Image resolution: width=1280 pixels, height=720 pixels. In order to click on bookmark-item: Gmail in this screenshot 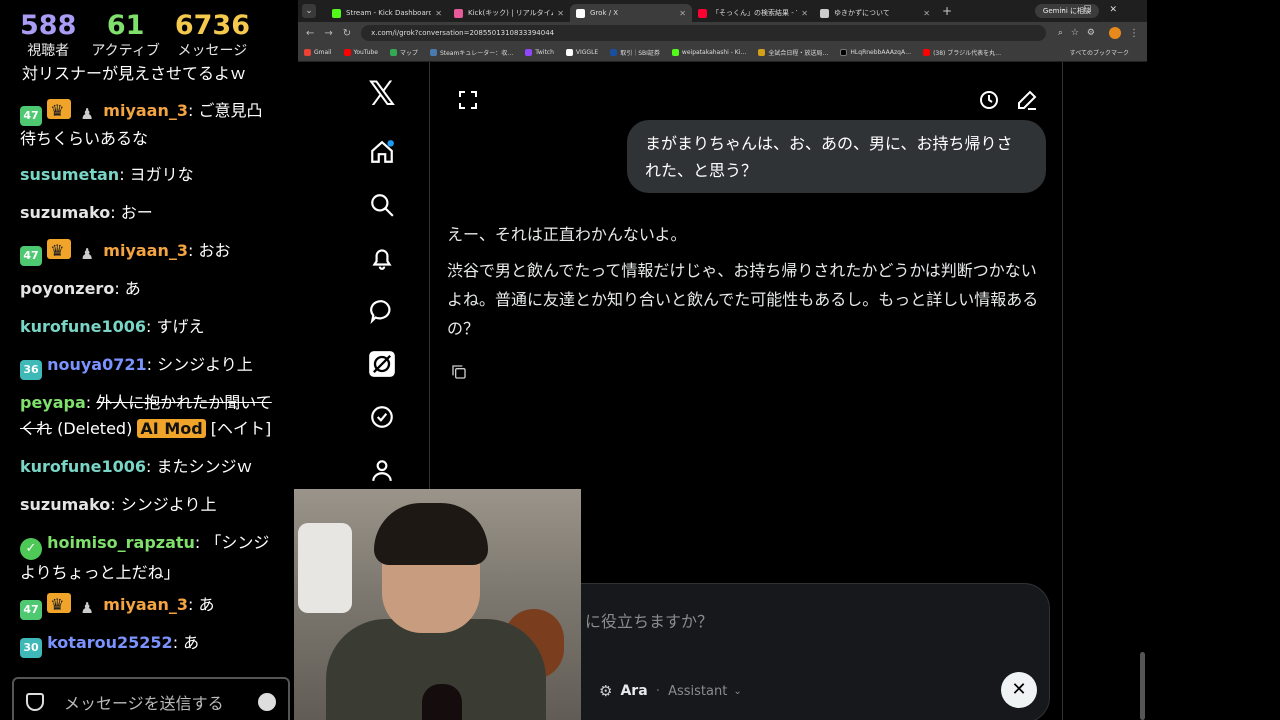, I will do `click(318, 52)`.